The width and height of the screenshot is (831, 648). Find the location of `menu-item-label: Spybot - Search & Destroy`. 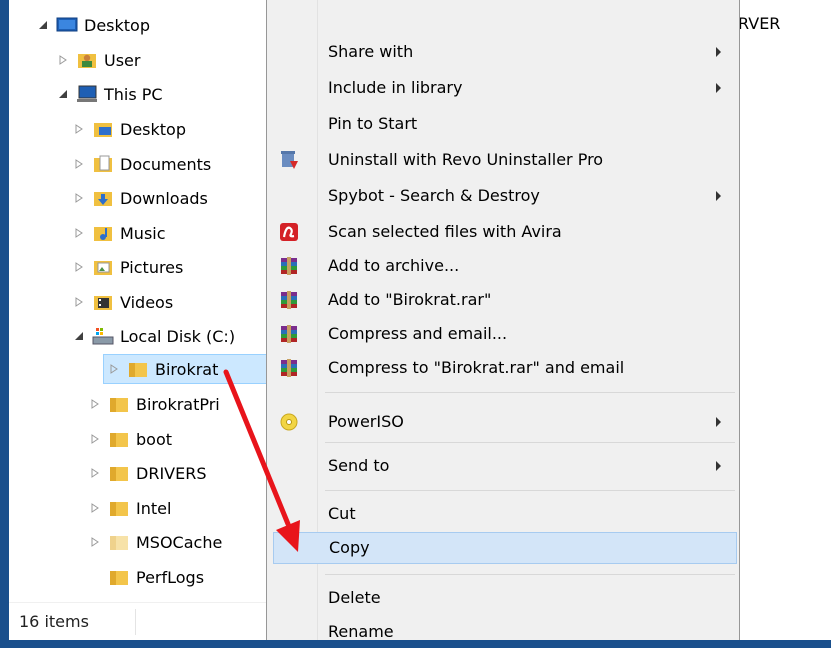

menu-item-label: Spybot - Search & Destroy is located at coordinates (434, 195).